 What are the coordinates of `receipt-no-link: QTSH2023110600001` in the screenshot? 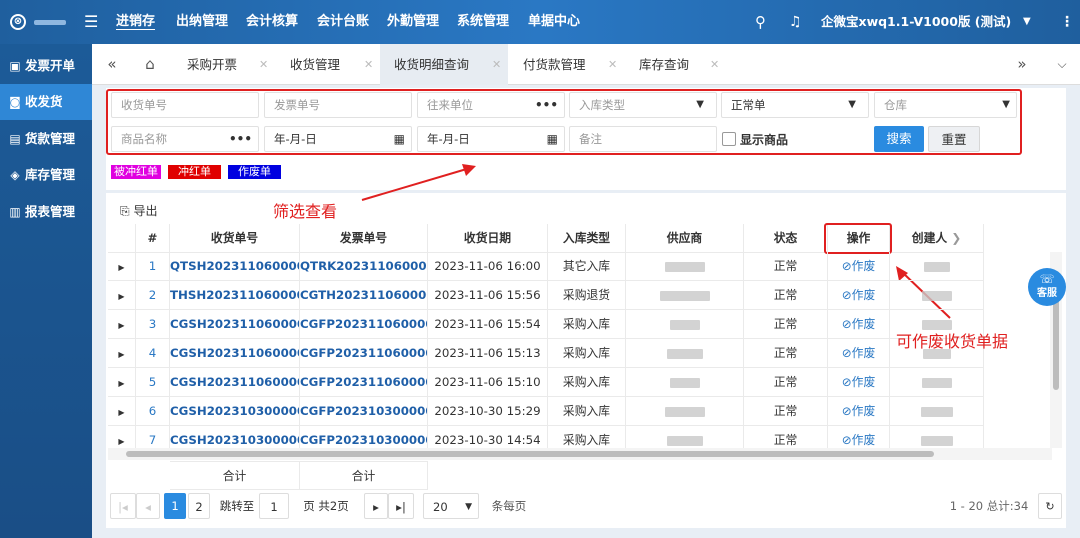 It's located at (234, 266).